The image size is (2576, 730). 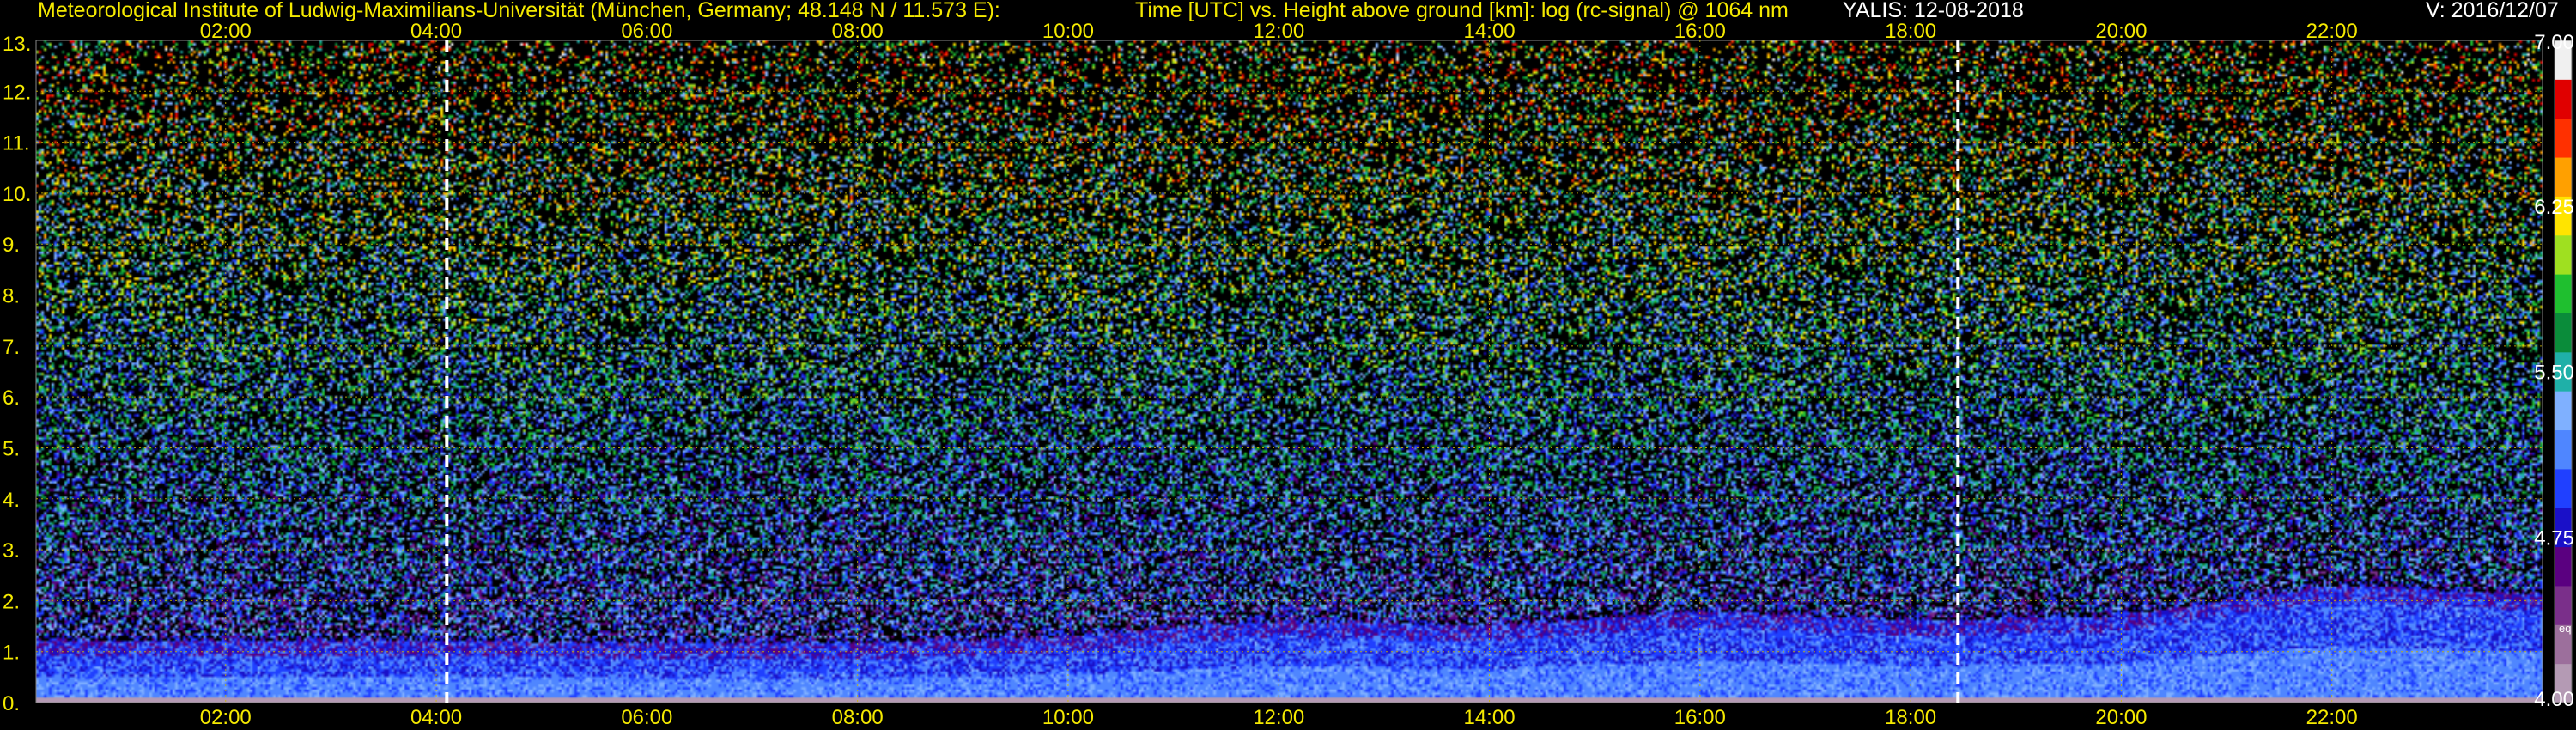 What do you see at coordinates (11, 245) in the screenshot?
I see `y-tick-label: 9.` at bounding box center [11, 245].